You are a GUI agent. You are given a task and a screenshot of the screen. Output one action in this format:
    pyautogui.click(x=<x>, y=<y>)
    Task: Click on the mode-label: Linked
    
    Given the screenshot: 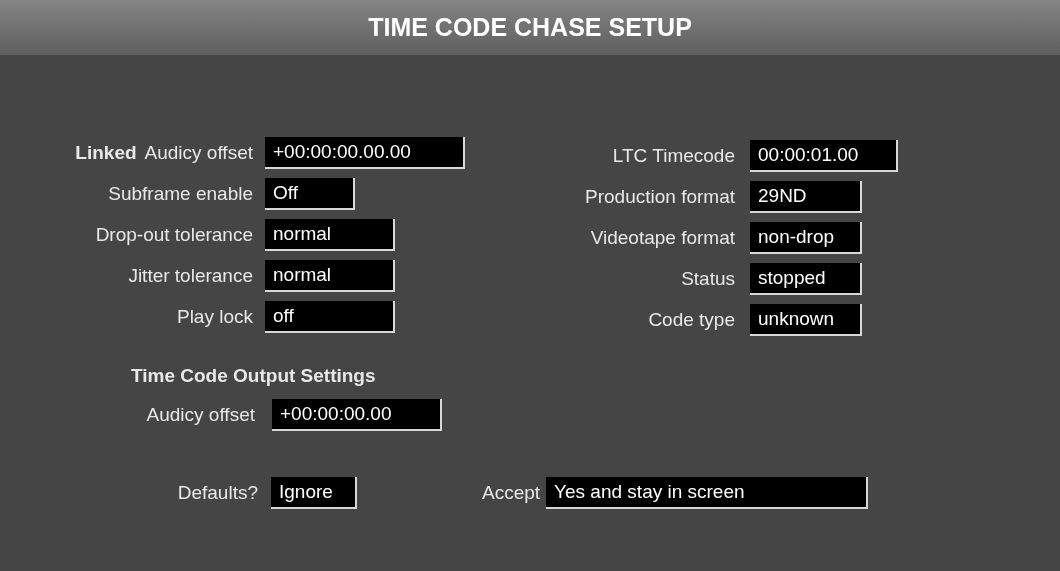 What is the action you would take?
    pyautogui.click(x=106, y=153)
    